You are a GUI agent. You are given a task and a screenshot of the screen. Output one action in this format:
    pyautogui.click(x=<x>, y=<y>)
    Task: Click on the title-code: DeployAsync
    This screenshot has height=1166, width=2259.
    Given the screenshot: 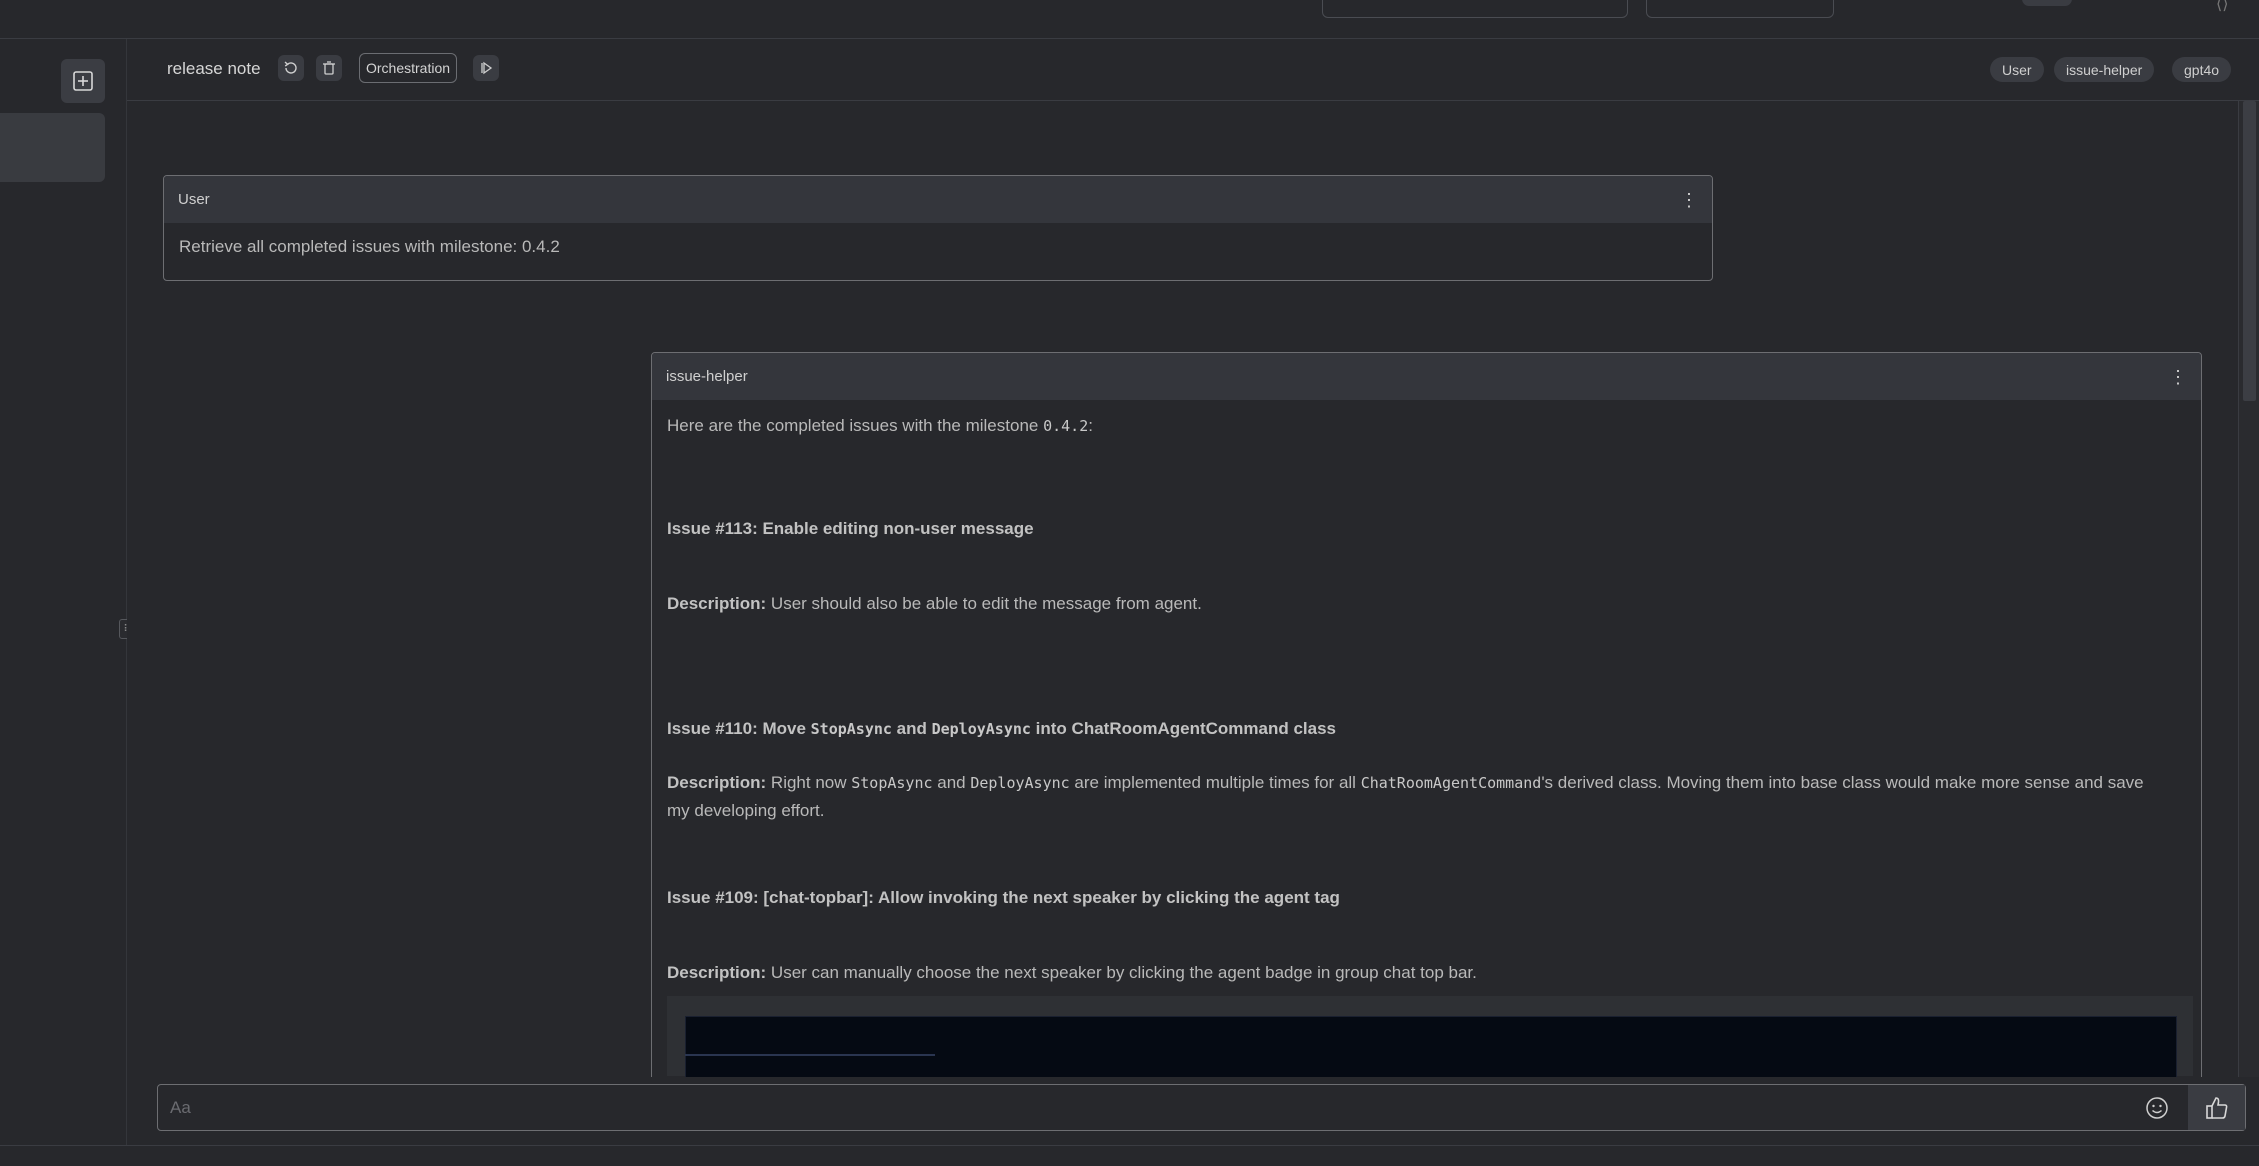 What is the action you would take?
    pyautogui.click(x=981, y=729)
    